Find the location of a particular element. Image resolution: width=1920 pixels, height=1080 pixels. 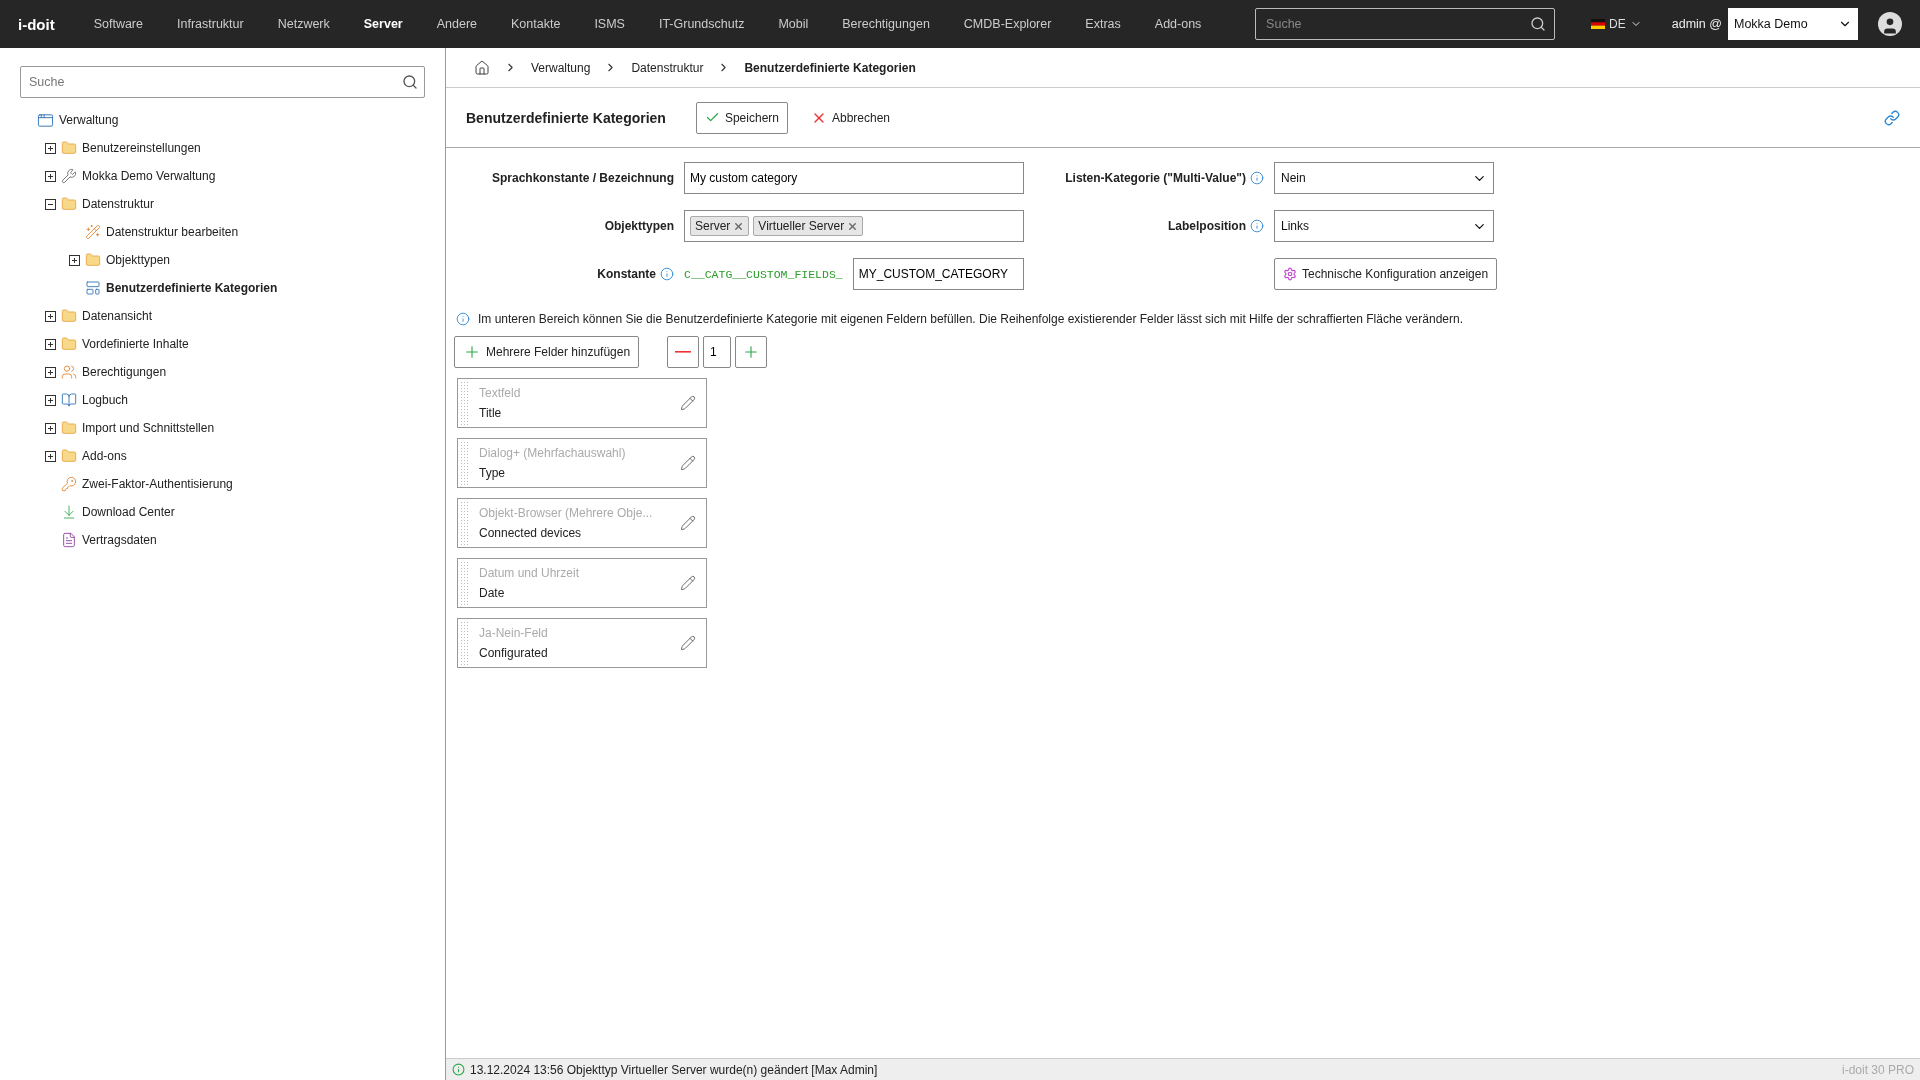

dropdown: Nein is located at coordinates (1384, 178).